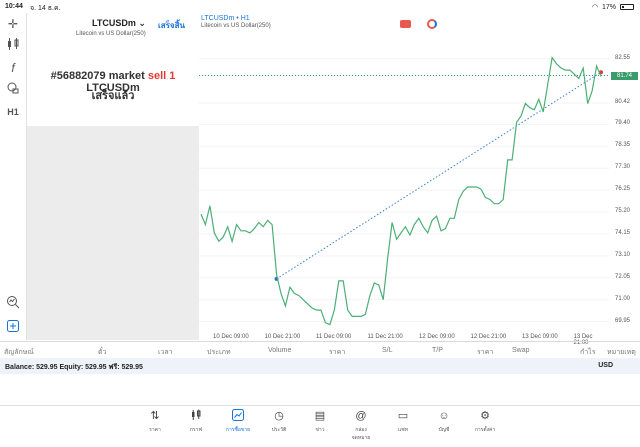  Describe the element at coordinates (102, 352) in the screenshot. I see `col-ticket: ตั๋ว` at that location.